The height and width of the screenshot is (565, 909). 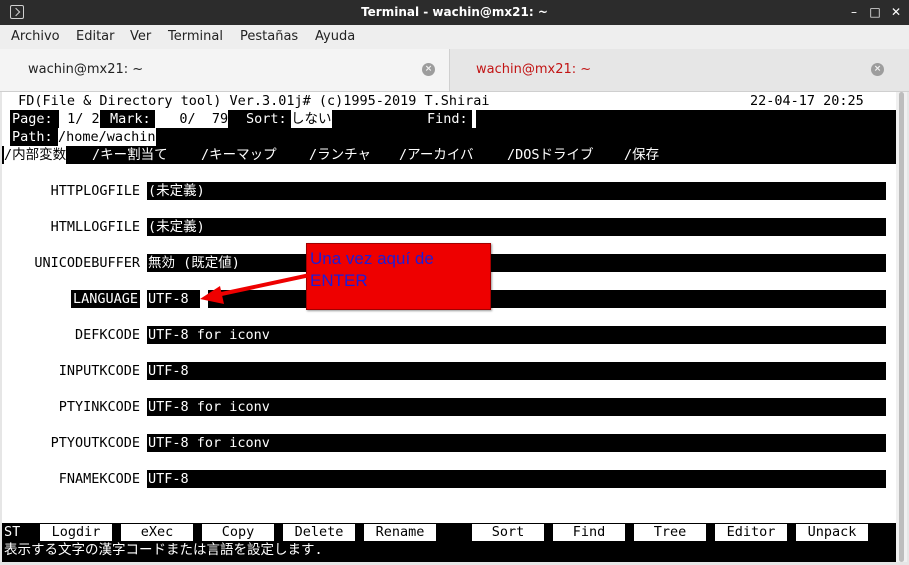 I want to click on fkey-logdir: Logdir, so click(x=76, y=532).